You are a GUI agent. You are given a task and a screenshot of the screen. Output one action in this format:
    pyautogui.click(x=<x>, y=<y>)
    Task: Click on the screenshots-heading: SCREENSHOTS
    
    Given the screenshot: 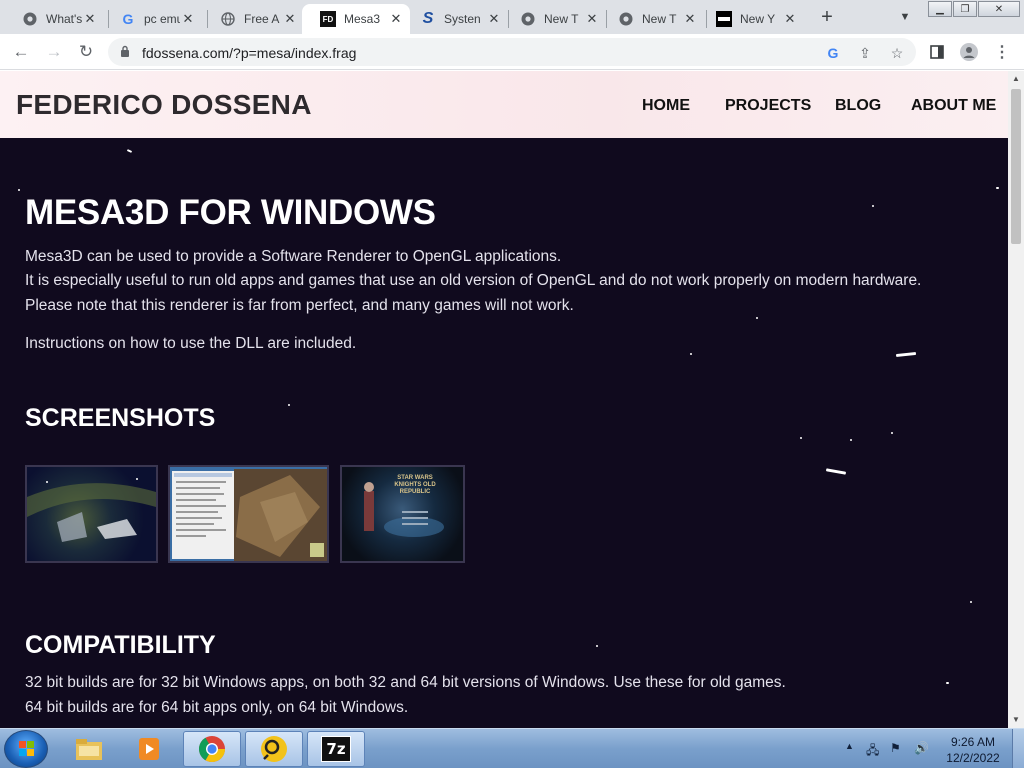 What is the action you would take?
    pyautogui.click(x=120, y=418)
    